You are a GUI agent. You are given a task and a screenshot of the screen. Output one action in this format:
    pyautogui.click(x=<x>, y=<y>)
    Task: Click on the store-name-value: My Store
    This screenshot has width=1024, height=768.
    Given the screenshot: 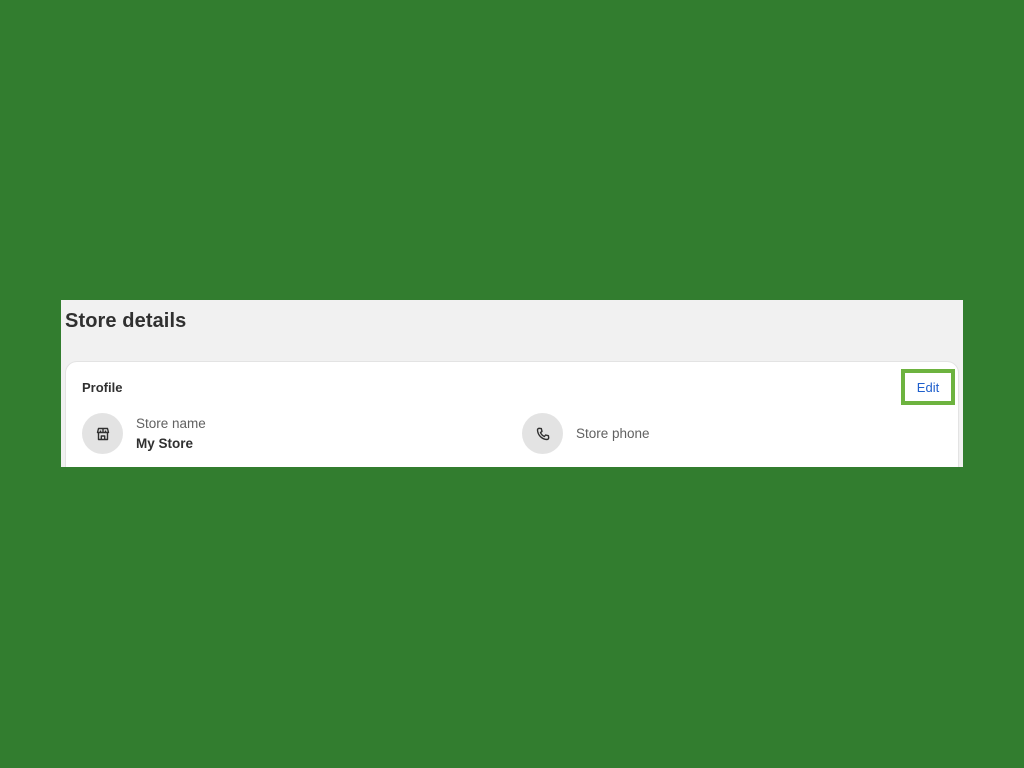 What is the action you would take?
    pyautogui.click(x=165, y=443)
    